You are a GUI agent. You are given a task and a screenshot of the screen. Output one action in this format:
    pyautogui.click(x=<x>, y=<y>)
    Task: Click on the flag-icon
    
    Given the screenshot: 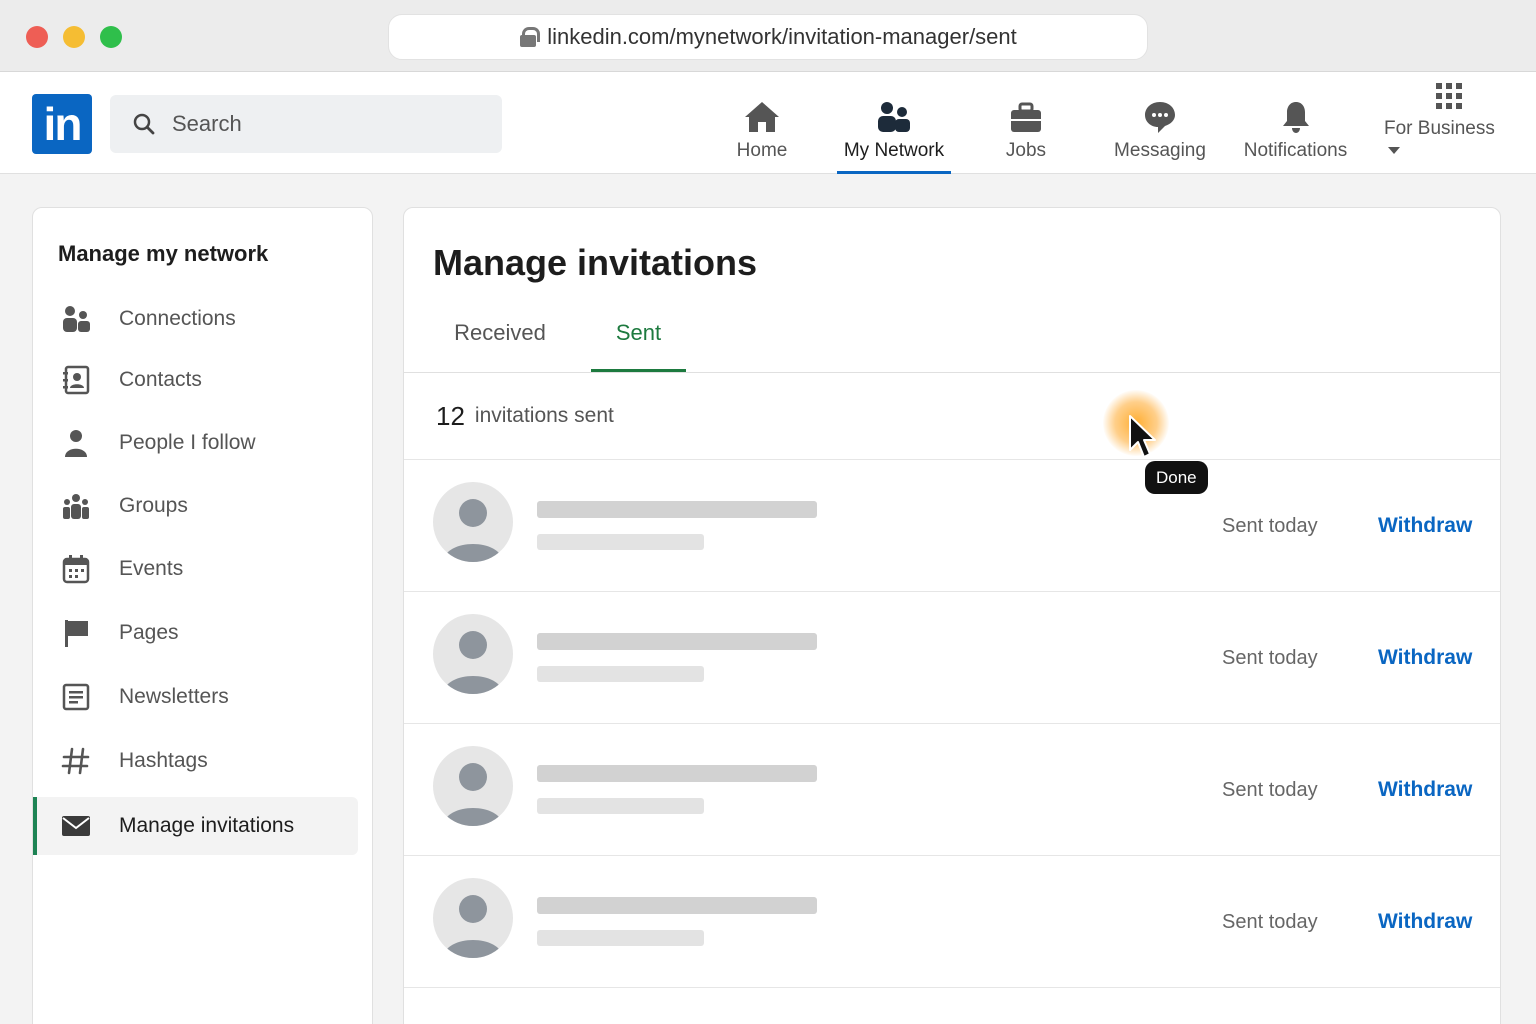 What is the action you would take?
    pyautogui.click(x=76, y=633)
    